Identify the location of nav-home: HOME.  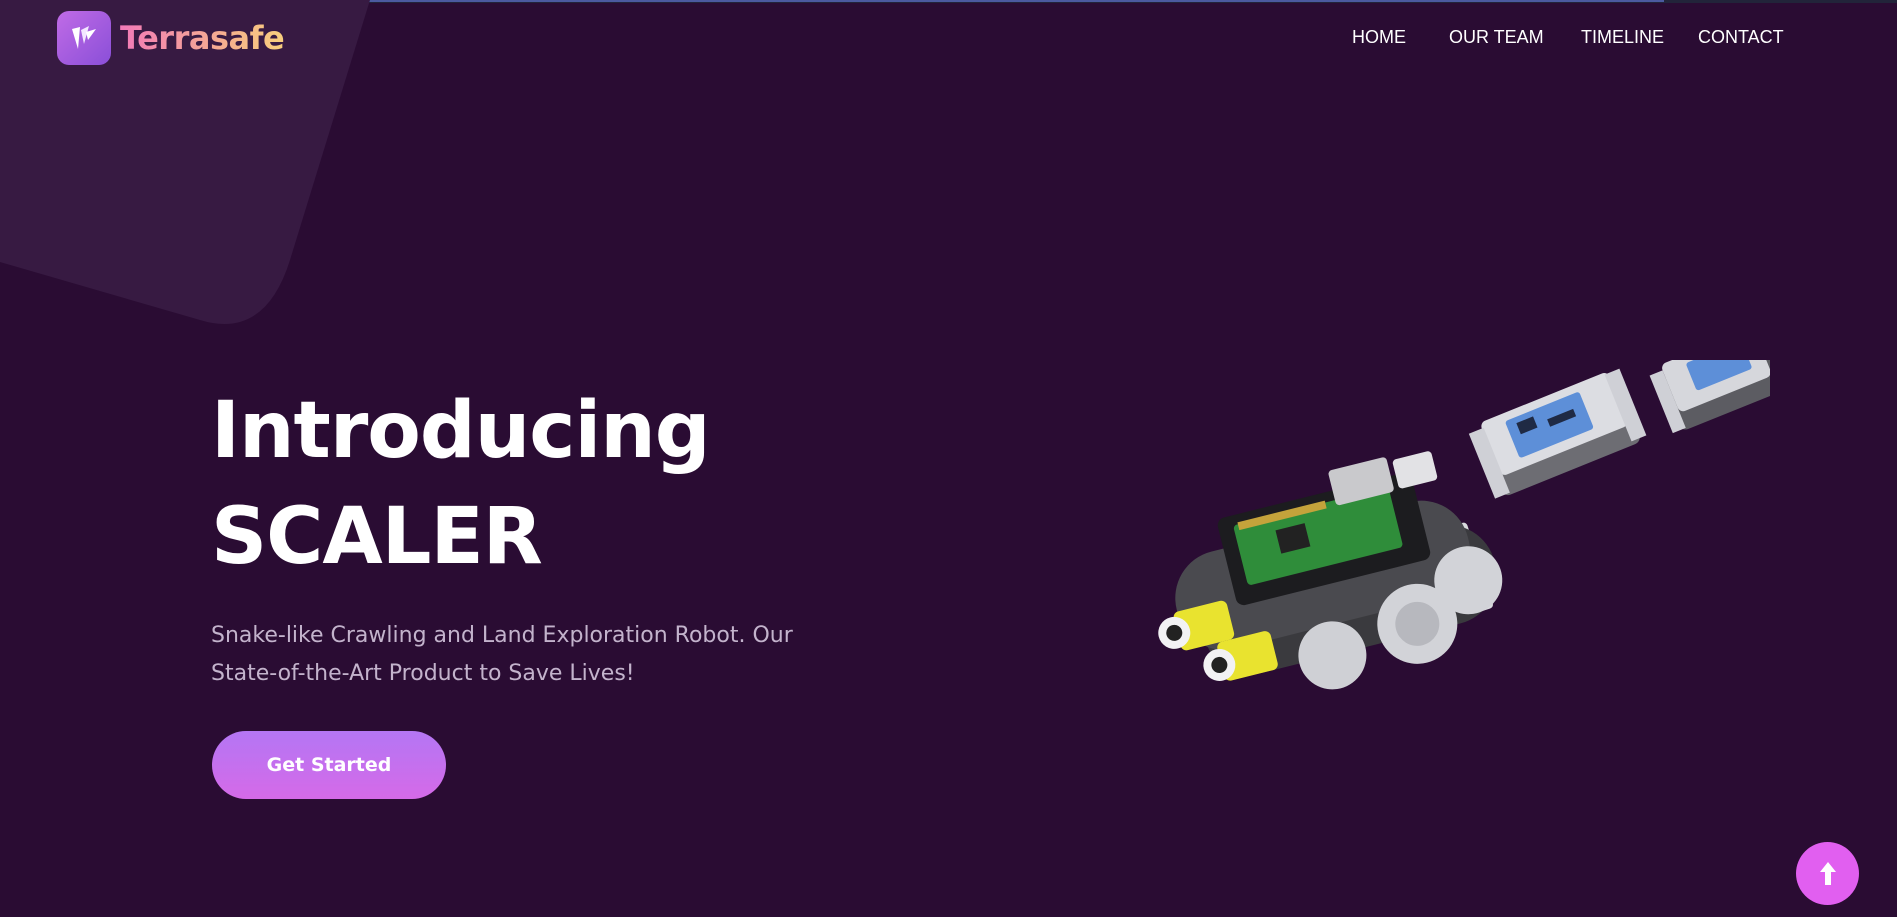
(1379, 37).